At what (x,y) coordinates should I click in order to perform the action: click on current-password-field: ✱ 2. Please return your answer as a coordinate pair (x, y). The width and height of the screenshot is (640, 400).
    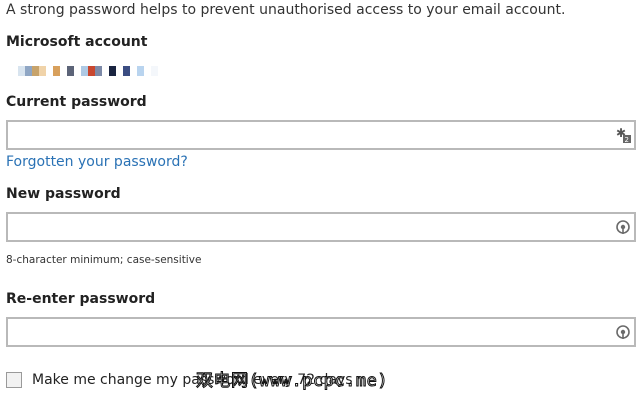
    Looking at the image, I should click on (321, 135).